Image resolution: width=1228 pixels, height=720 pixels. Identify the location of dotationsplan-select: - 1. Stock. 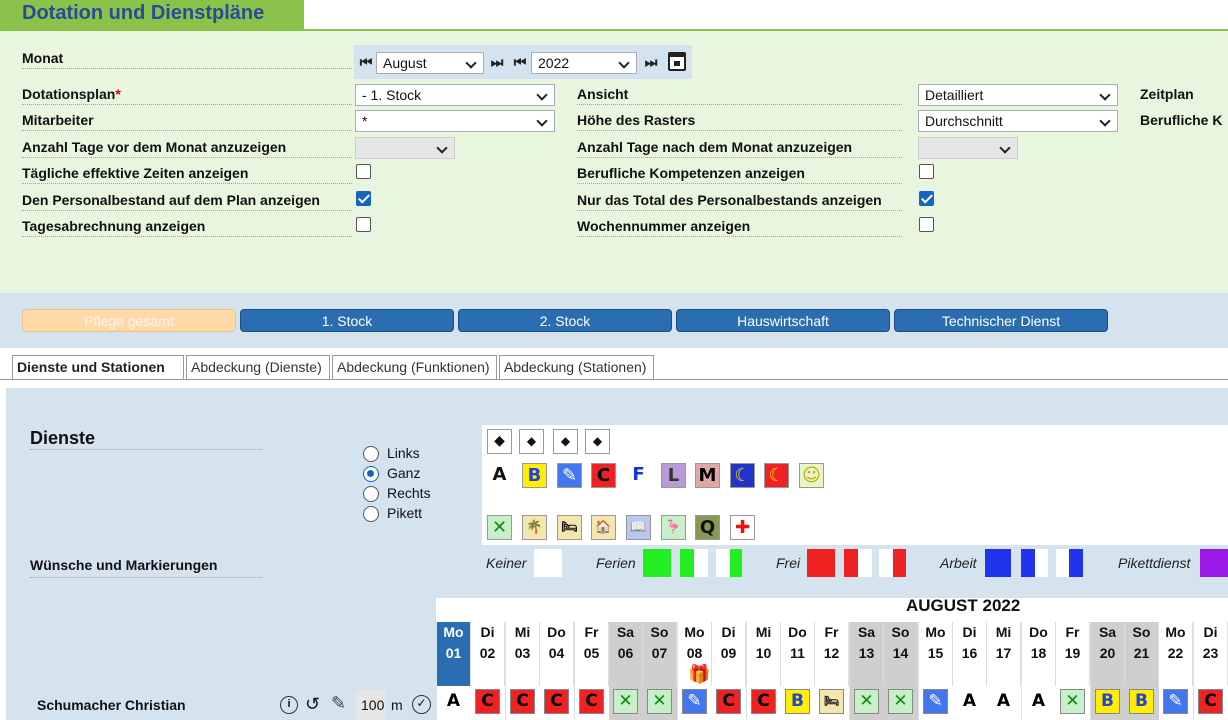
(455, 95).